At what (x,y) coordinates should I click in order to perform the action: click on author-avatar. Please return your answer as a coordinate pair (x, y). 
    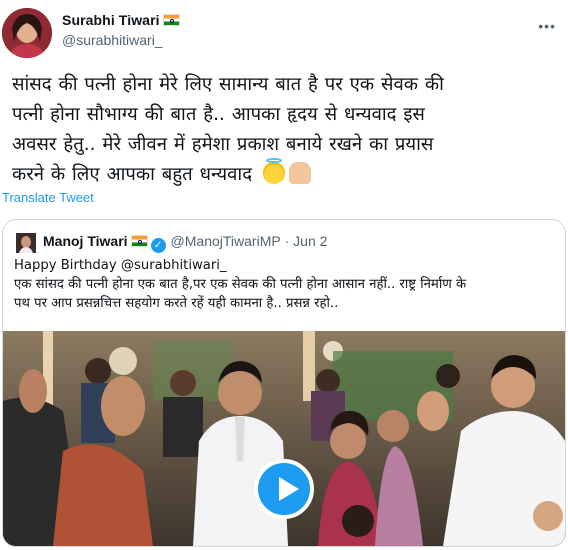
    Looking at the image, I should click on (27, 33).